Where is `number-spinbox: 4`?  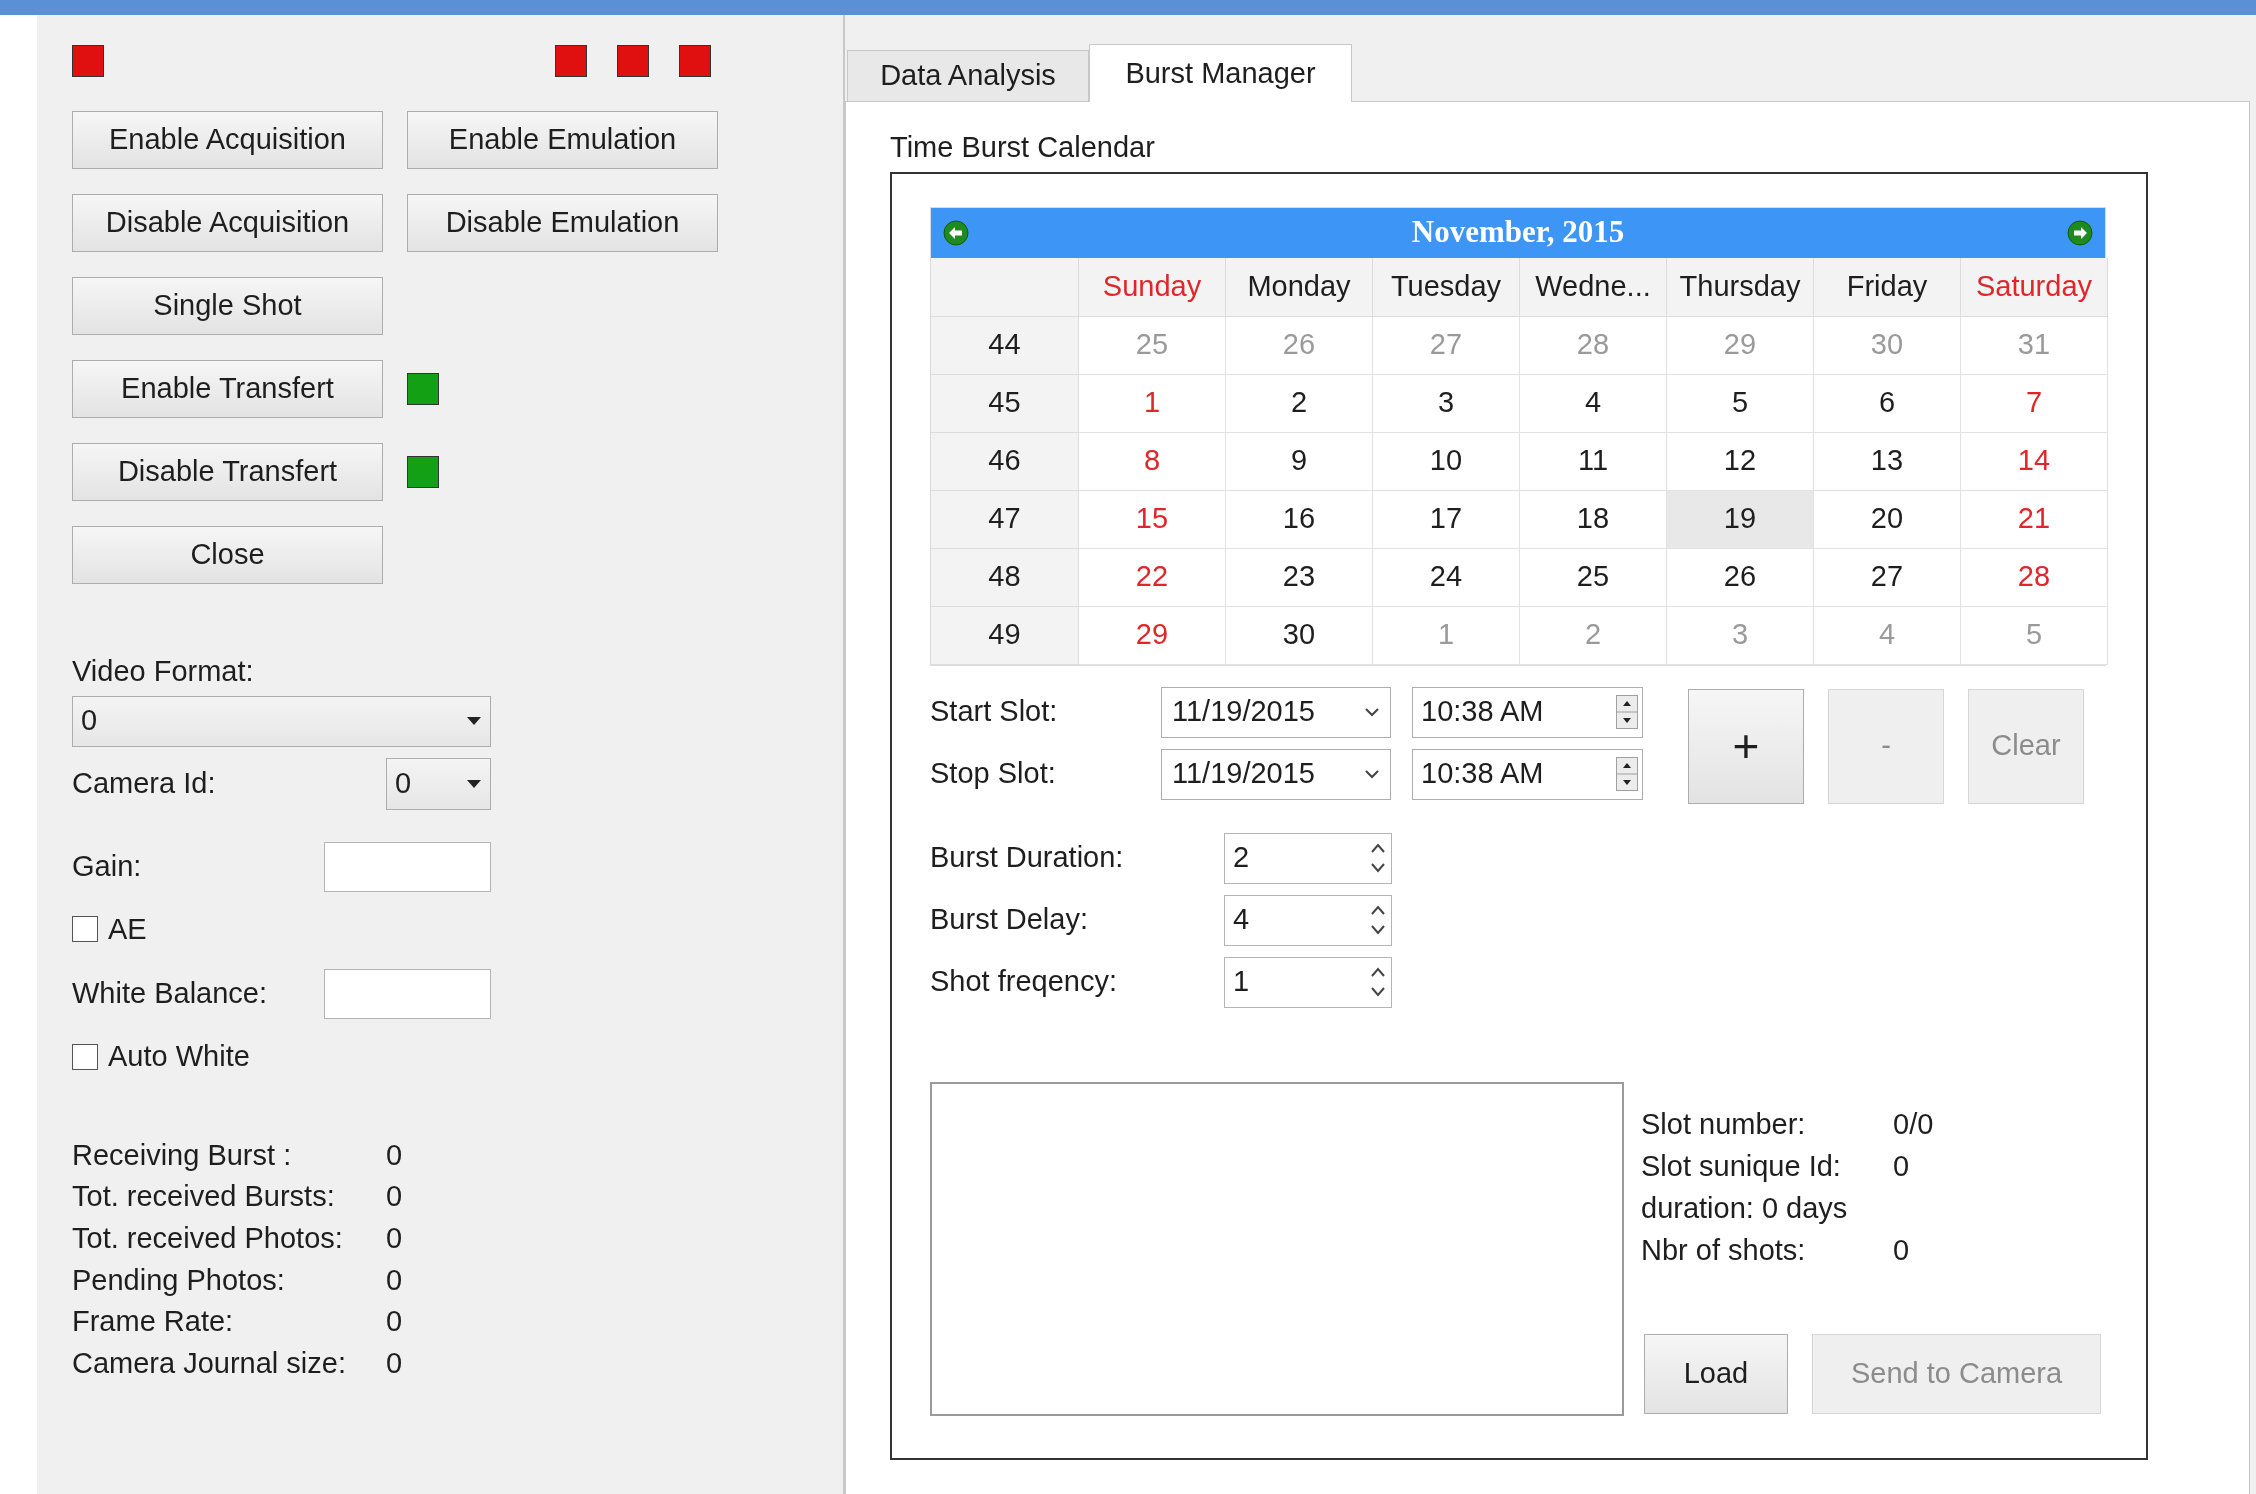
number-spinbox: 4 is located at coordinates (1308, 920).